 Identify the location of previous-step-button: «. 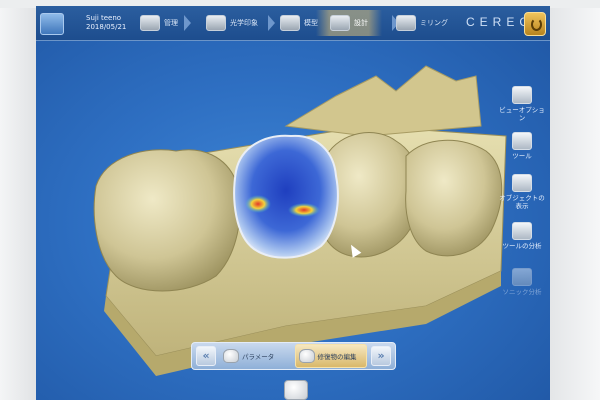
(206, 356).